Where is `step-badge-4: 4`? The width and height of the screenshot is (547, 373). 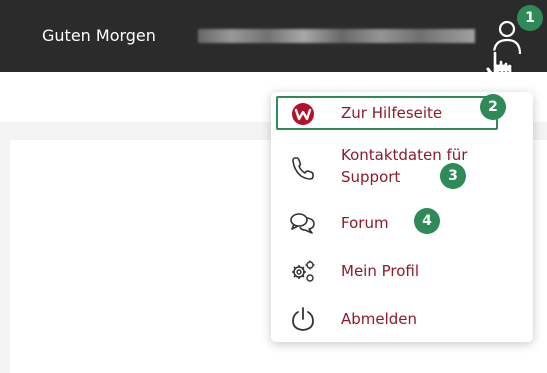
step-badge-4: 4 is located at coordinates (427, 221).